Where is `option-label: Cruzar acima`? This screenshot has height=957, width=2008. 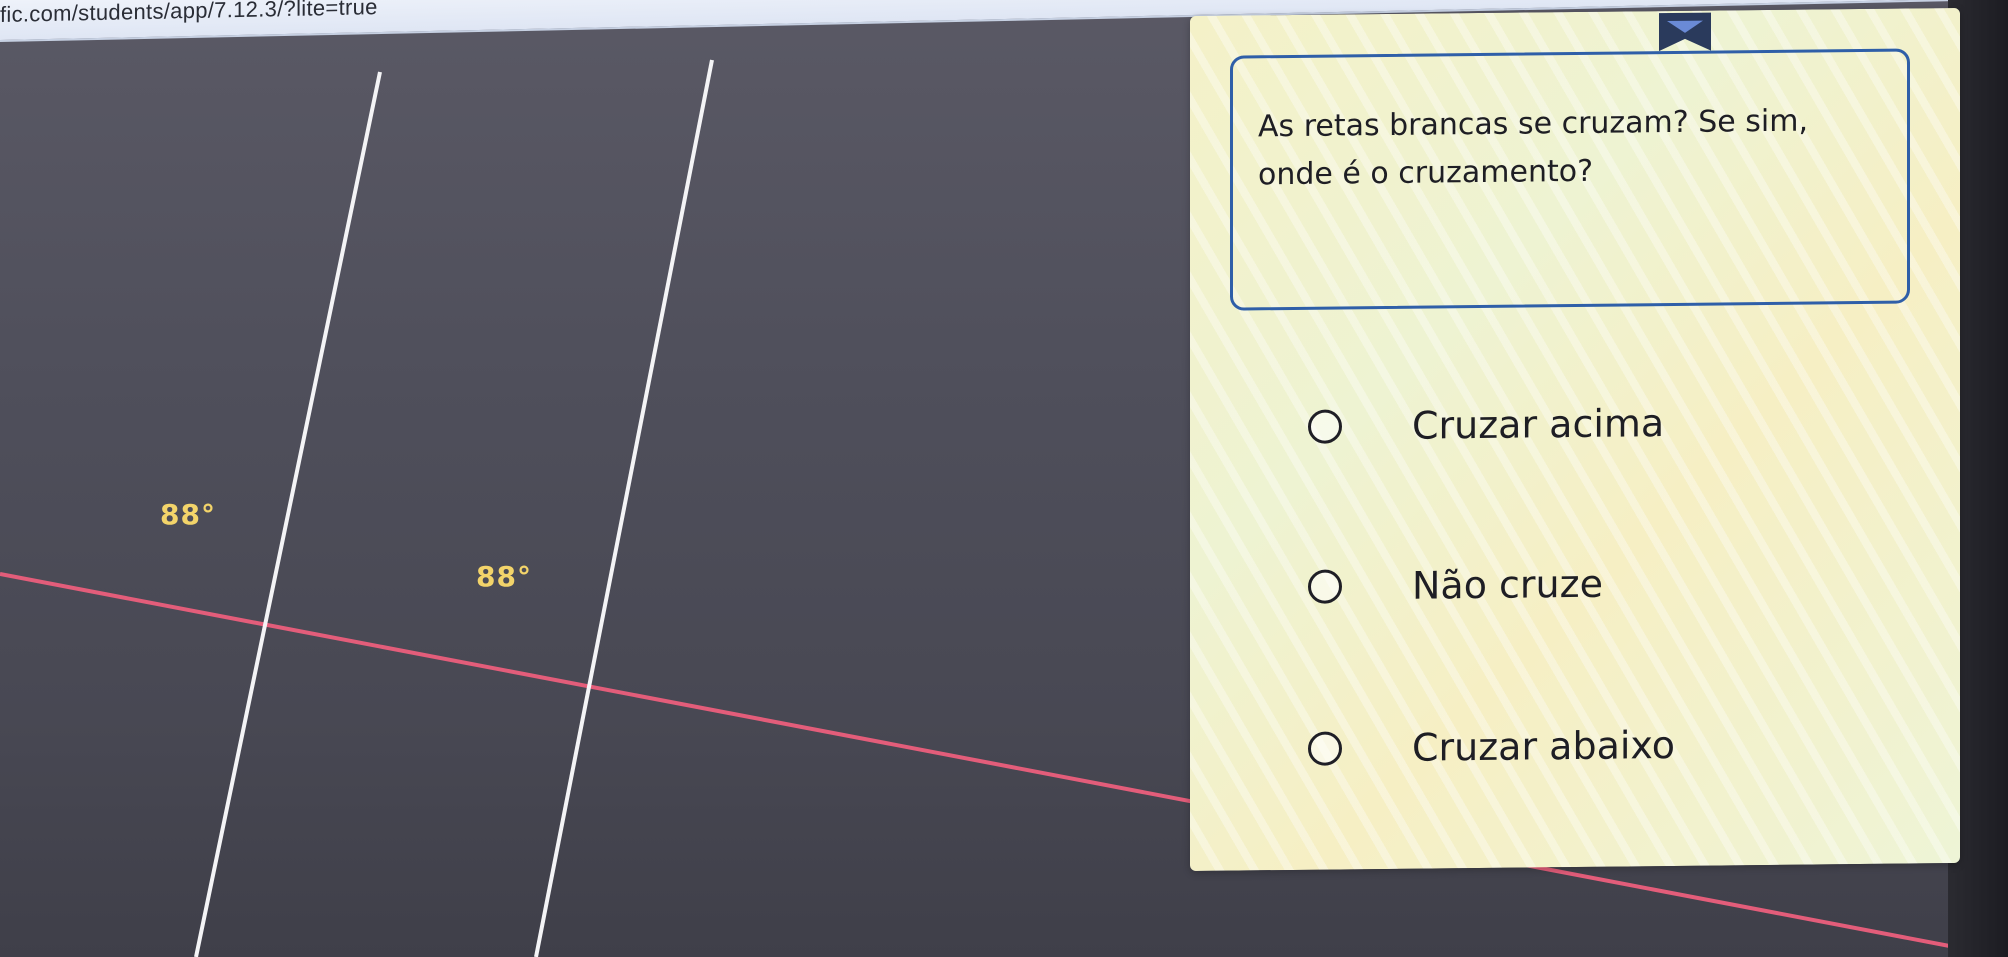 option-label: Cruzar acima is located at coordinates (1538, 424).